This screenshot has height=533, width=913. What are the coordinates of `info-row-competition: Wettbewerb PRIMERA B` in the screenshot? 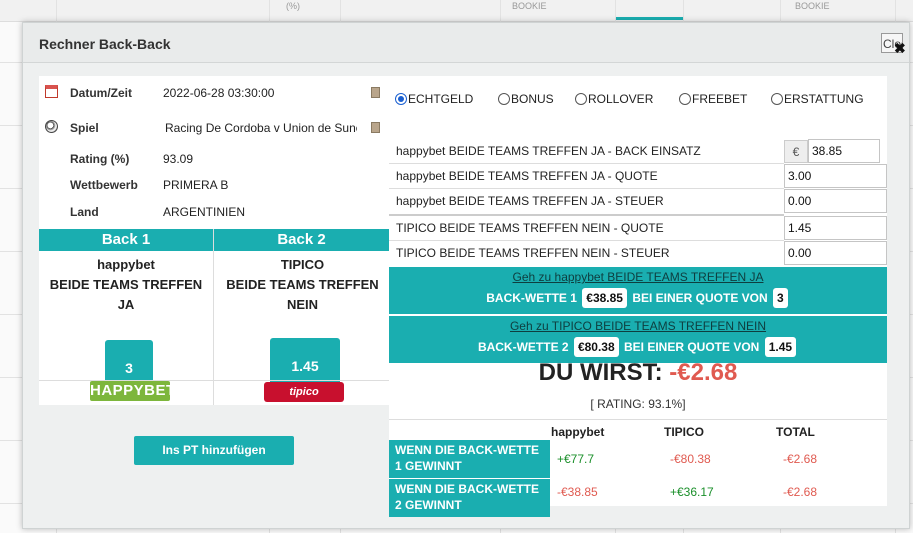 It's located at (214, 185).